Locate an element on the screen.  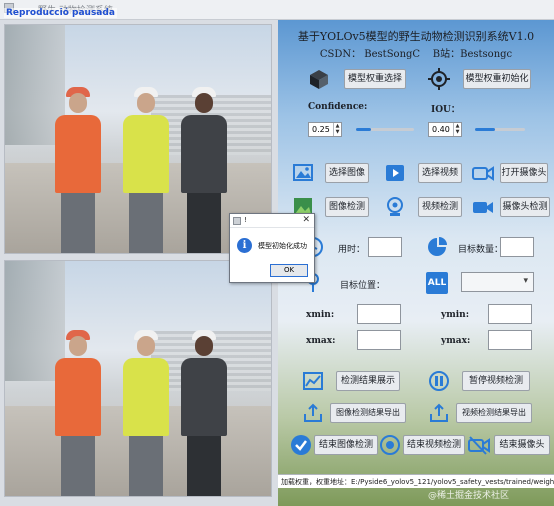
watermark: @稀土掘金技术社区 is located at coordinates (469, 496).